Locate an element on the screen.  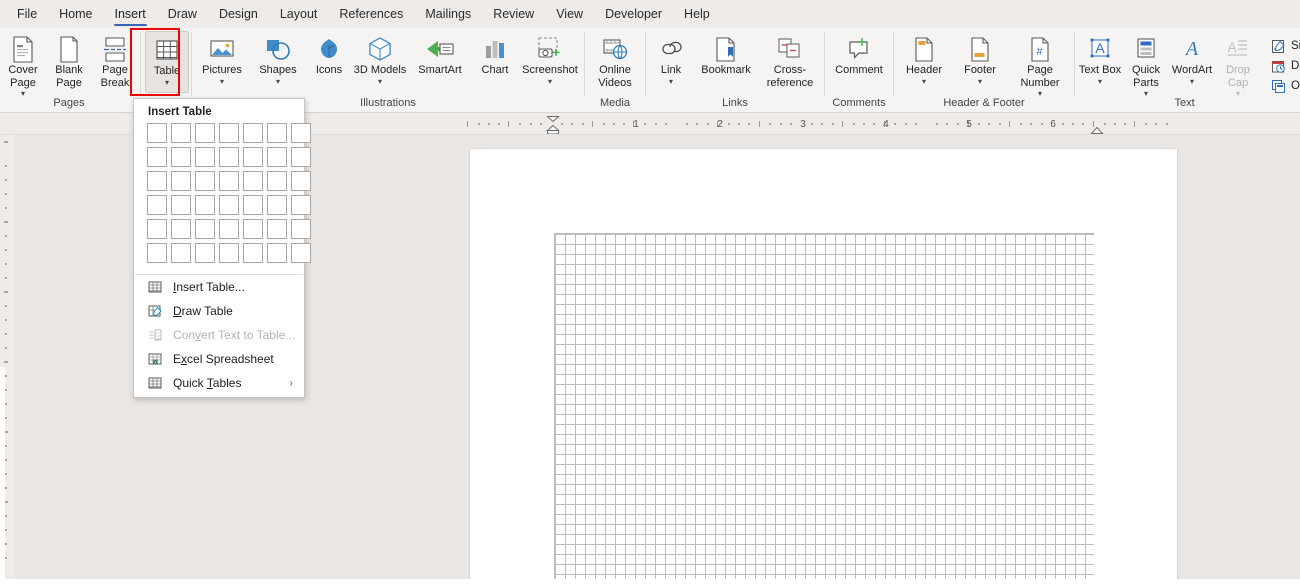
page-break-button: Page Break is located at coordinates (115, 62).